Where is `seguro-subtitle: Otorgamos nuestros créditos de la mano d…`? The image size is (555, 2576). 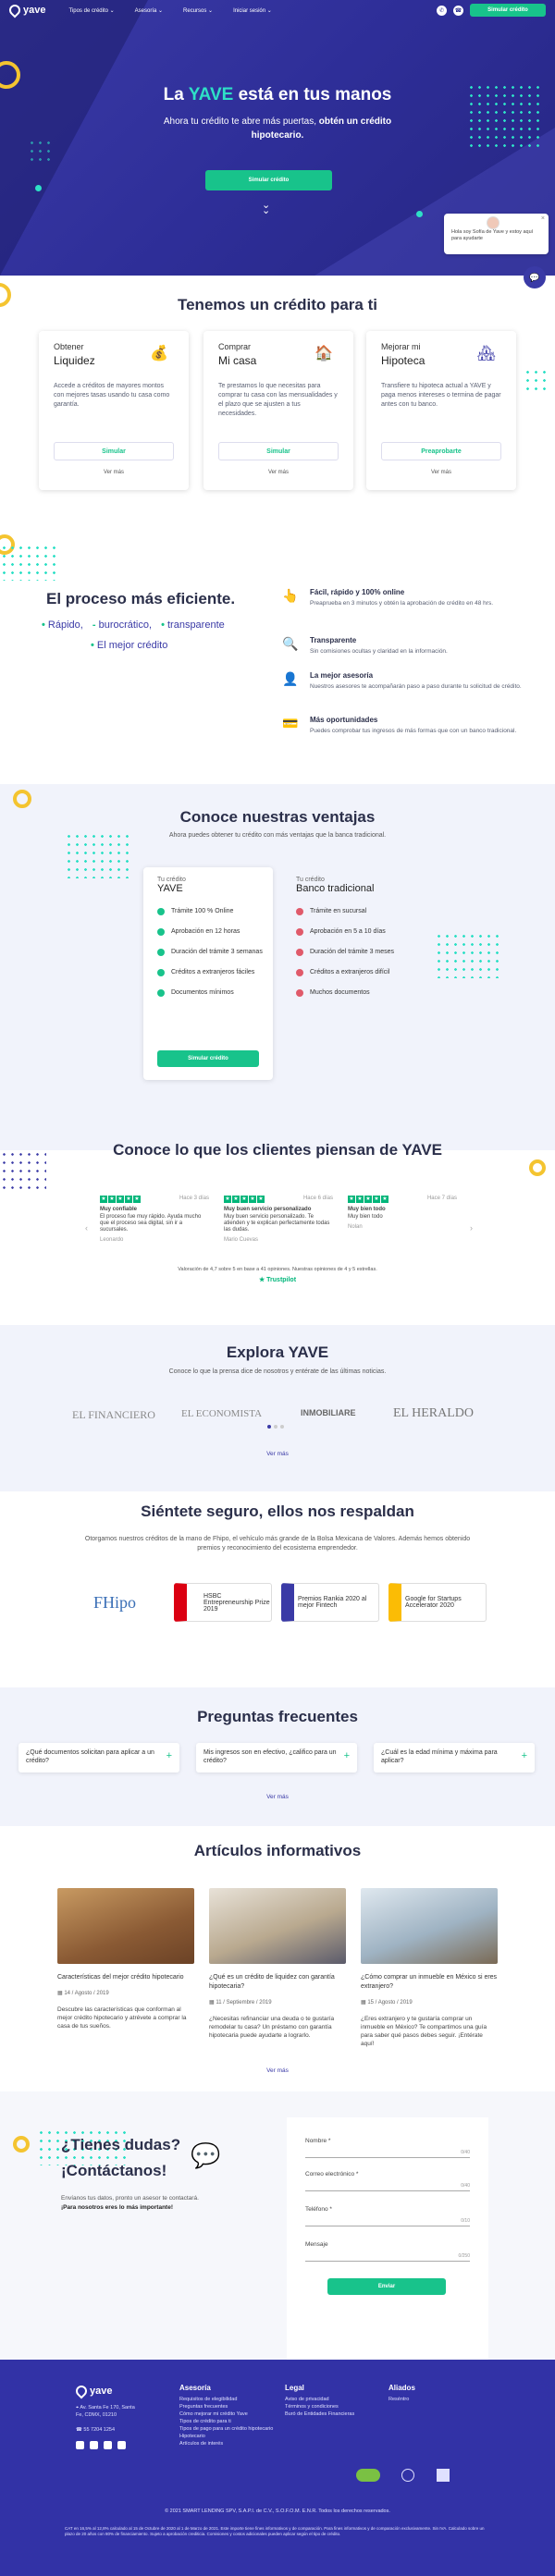
seguro-subtitle: Otorgamos nuestros créditos de la mano d… is located at coordinates (277, 1544).